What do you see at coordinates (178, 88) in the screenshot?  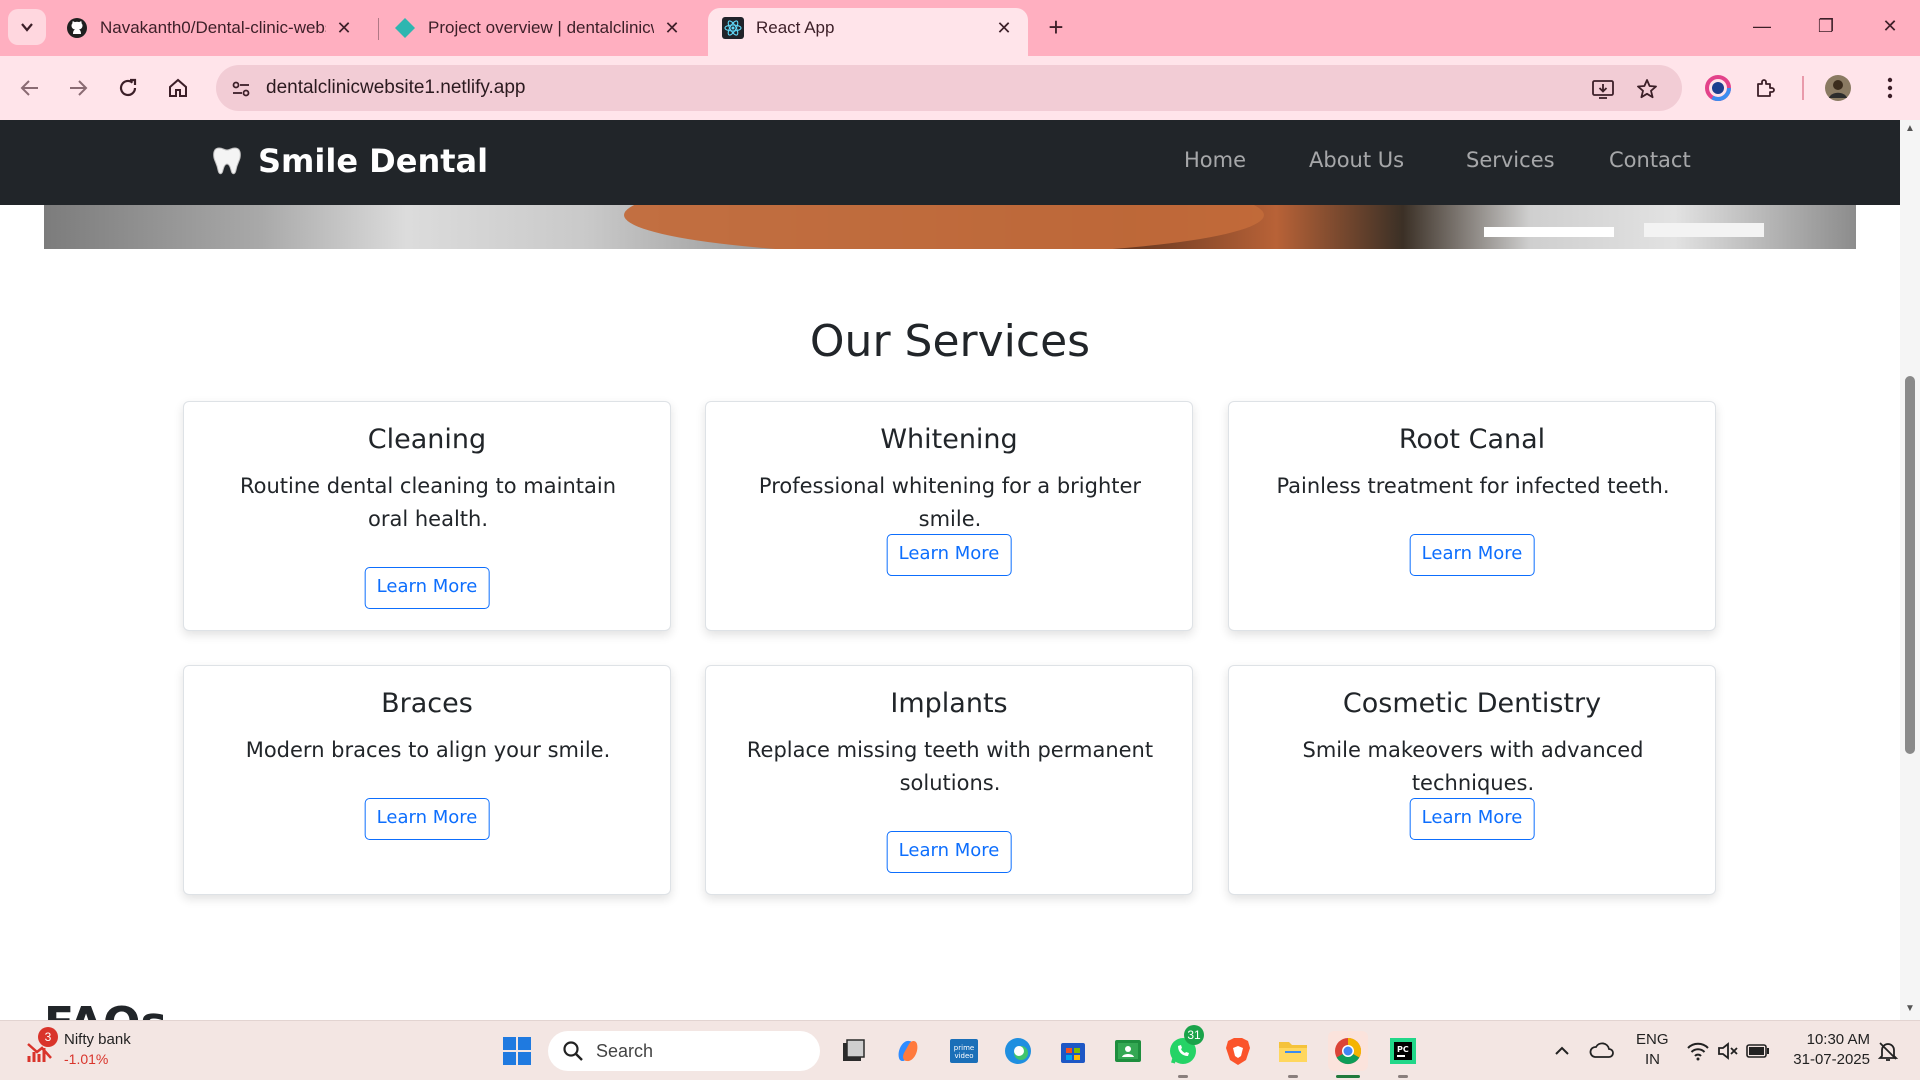 I see `home-button` at bounding box center [178, 88].